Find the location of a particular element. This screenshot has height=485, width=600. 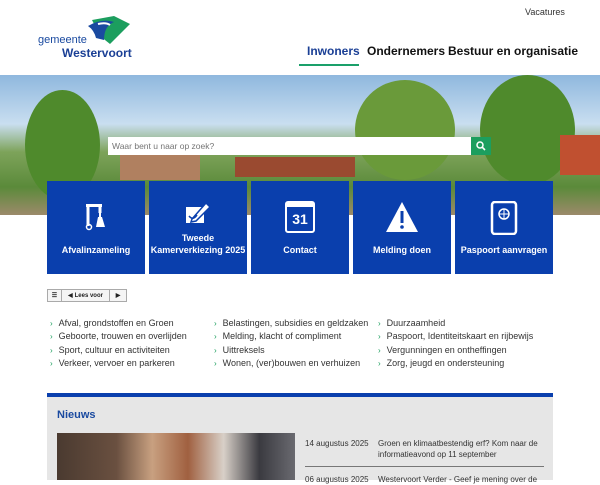

link-item: › Melding, klacht of compliment is located at coordinates (277, 336).